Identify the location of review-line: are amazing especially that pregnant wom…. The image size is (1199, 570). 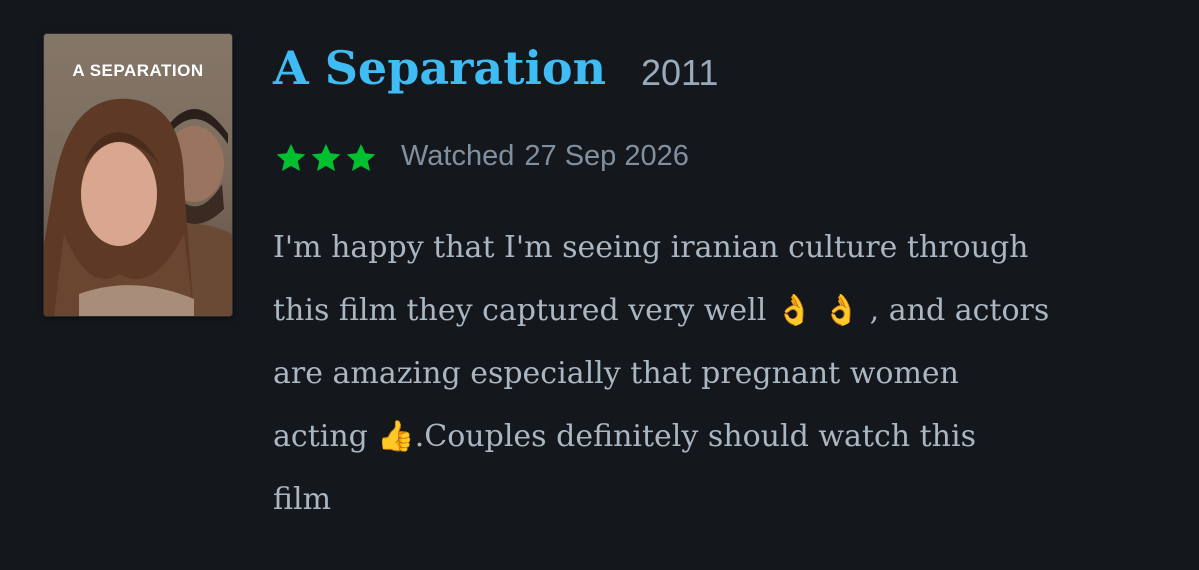
(616, 373).